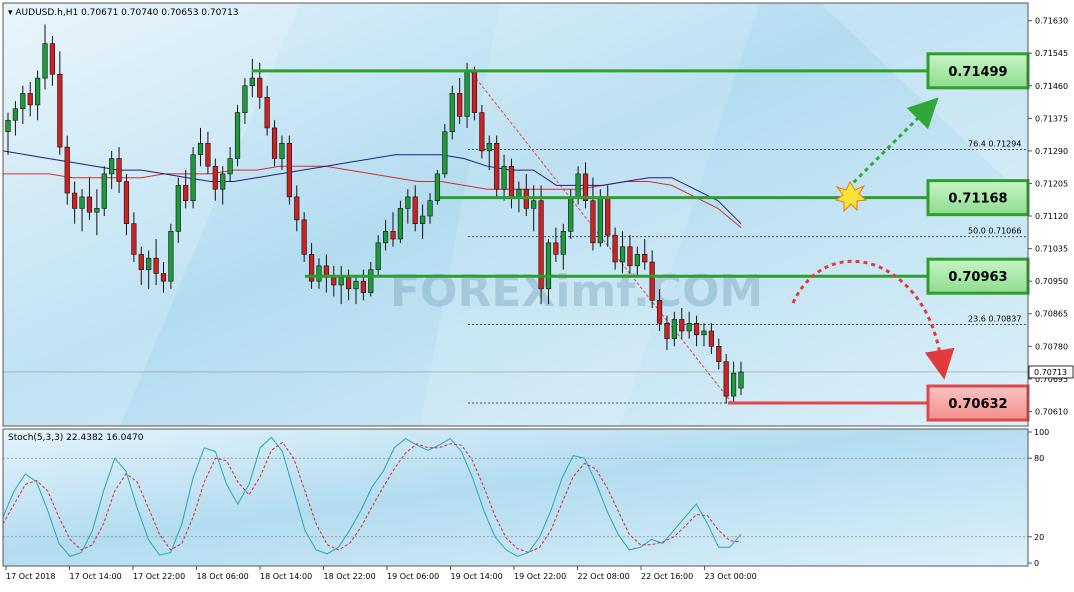  What do you see at coordinates (76, 438) in the screenshot?
I see `stoch-title: Stoch(5,3,3) 22.4382 16.0470` at bounding box center [76, 438].